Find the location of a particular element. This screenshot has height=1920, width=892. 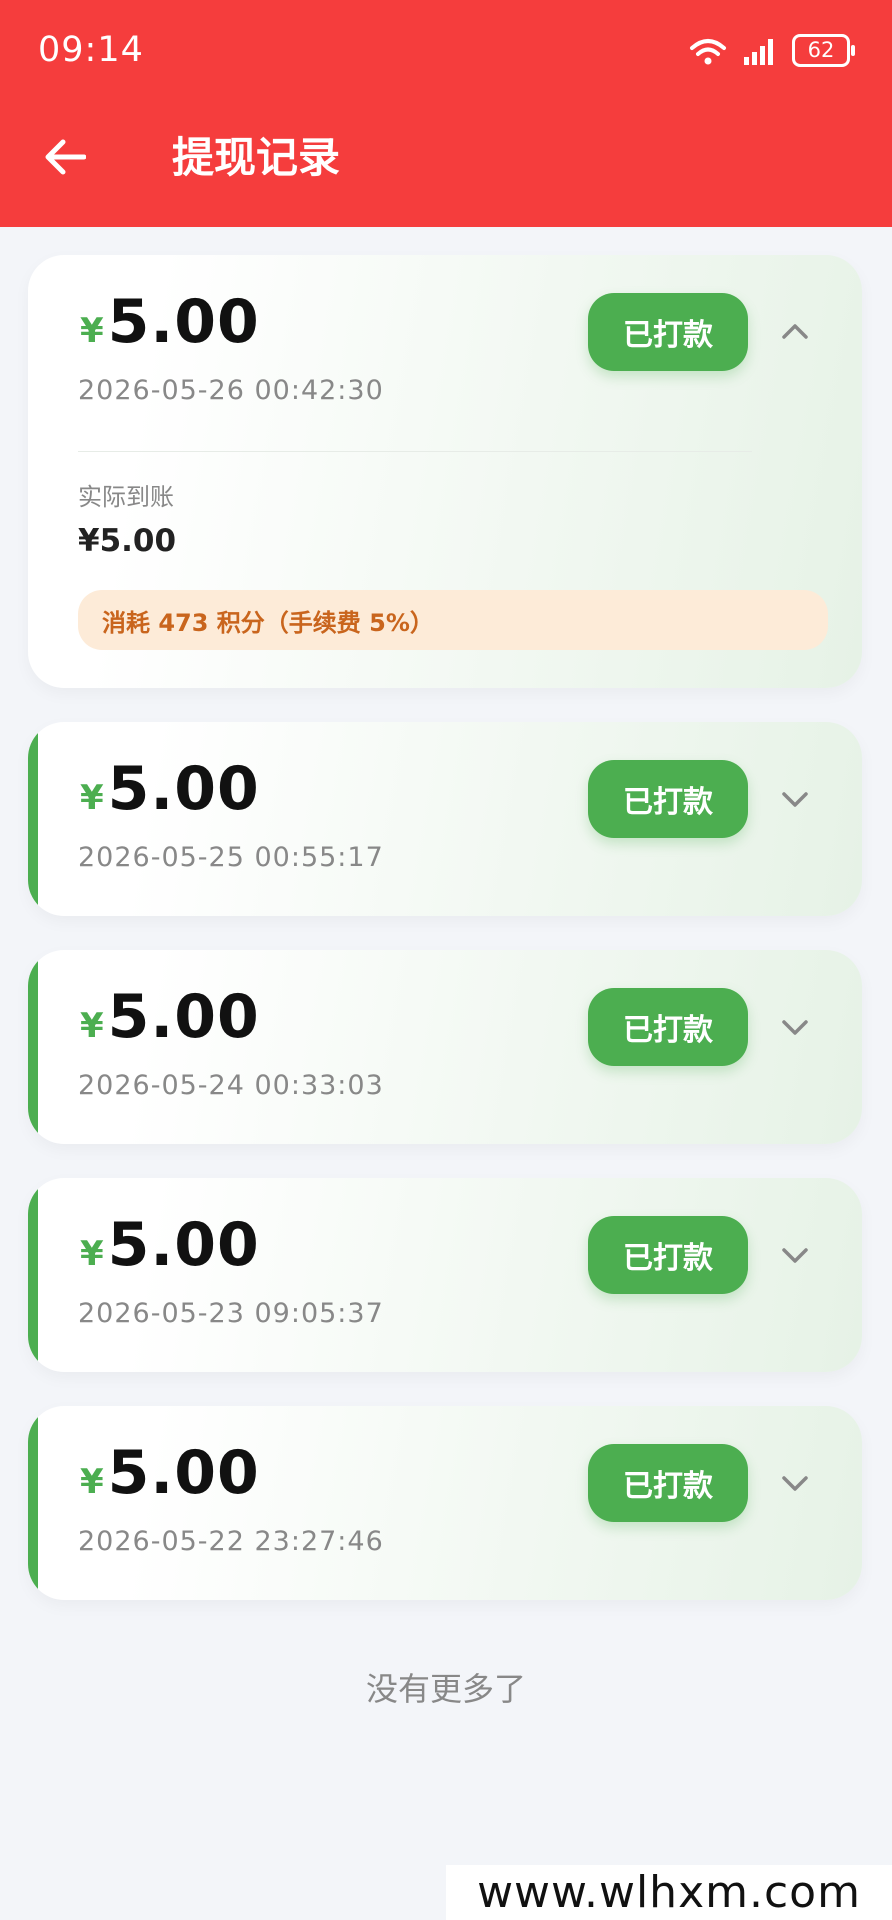

page-title: 提现记录 is located at coordinates (256, 157).